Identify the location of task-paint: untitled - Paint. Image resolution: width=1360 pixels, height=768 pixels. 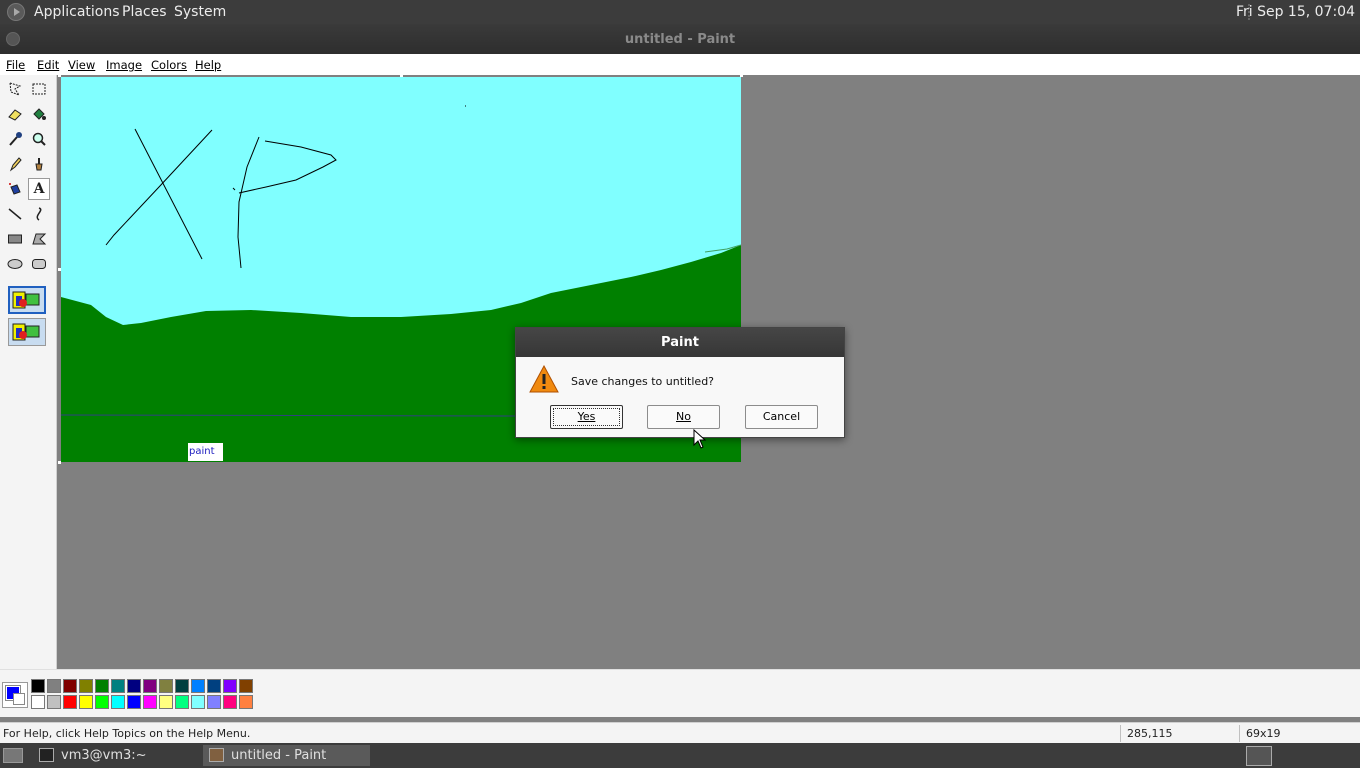
(286, 755).